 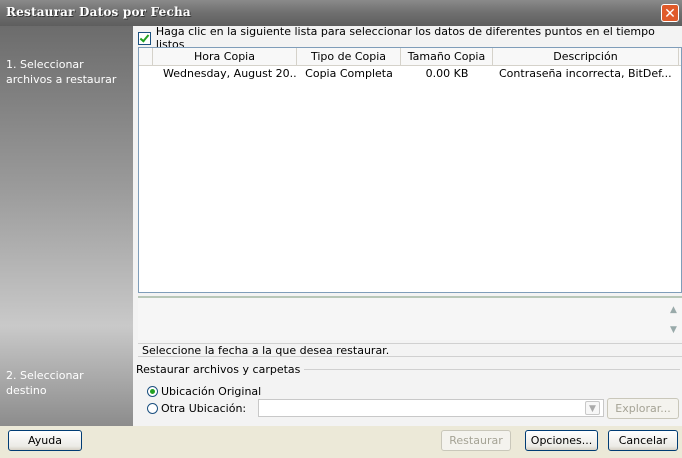 I want to click on restore-button: Restaurar, so click(x=476, y=440).